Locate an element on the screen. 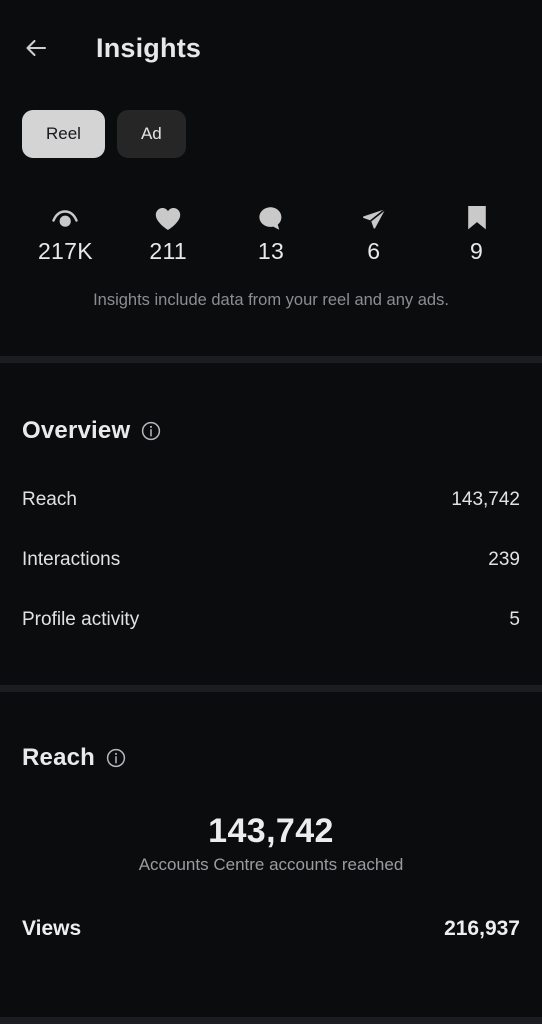 This screenshot has width=542, height=1024. stat-comments: 13 is located at coordinates (271, 233).